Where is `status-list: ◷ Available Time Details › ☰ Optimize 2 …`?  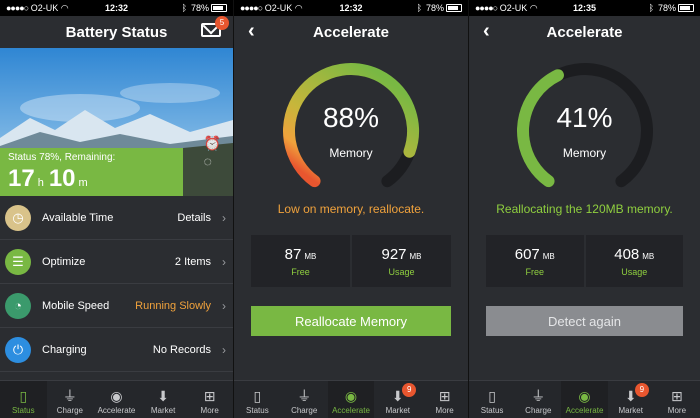 status-list: ◷ Available Time Details › ☰ Optimize 2 … is located at coordinates (116, 284).